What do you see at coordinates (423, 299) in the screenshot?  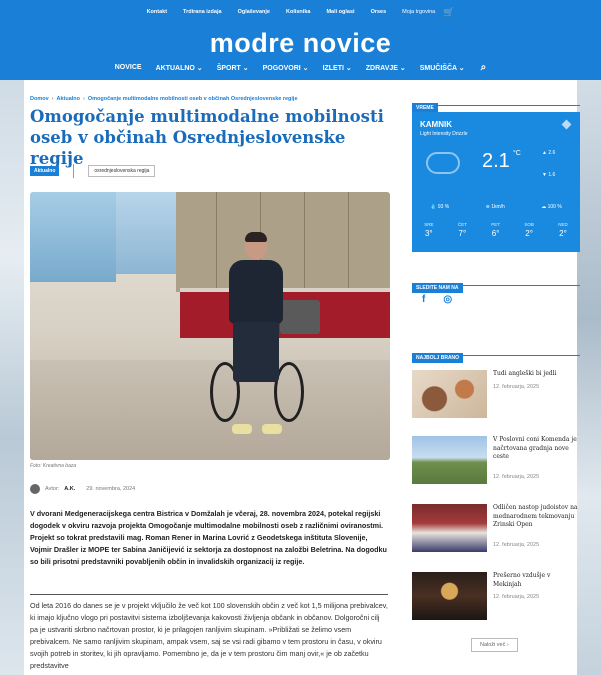 I see `facebook-icon: f` at bounding box center [423, 299].